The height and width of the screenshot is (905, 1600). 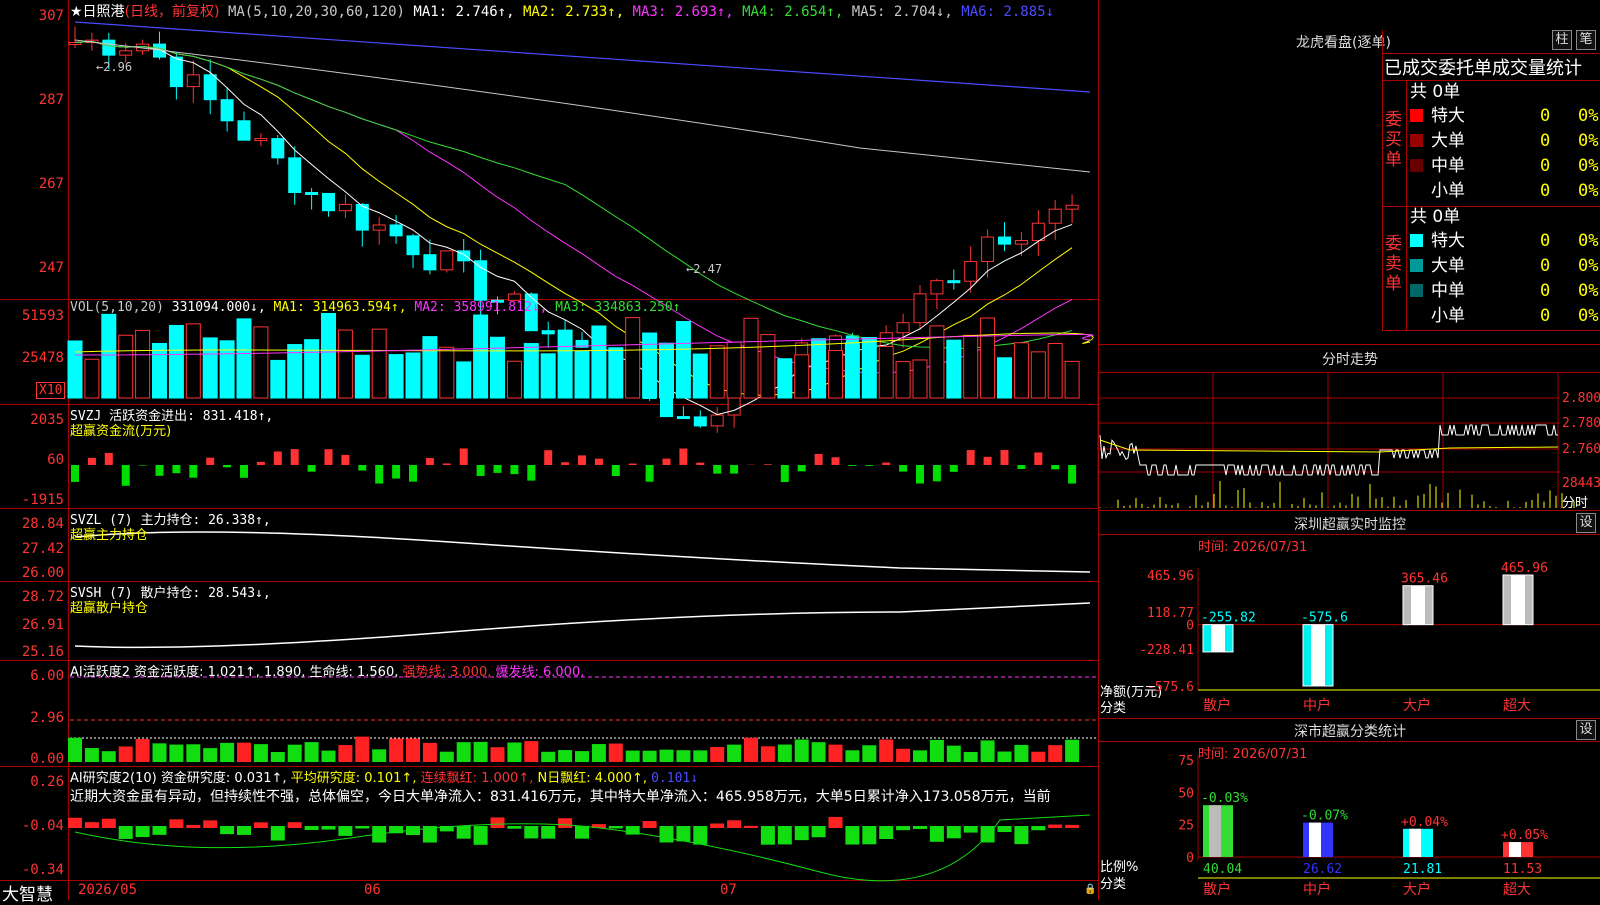 What do you see at coordinates (32, 500) in the screenshot?
I see `svzj-axis-bottom: -1915` at bounding box center [32, 500].